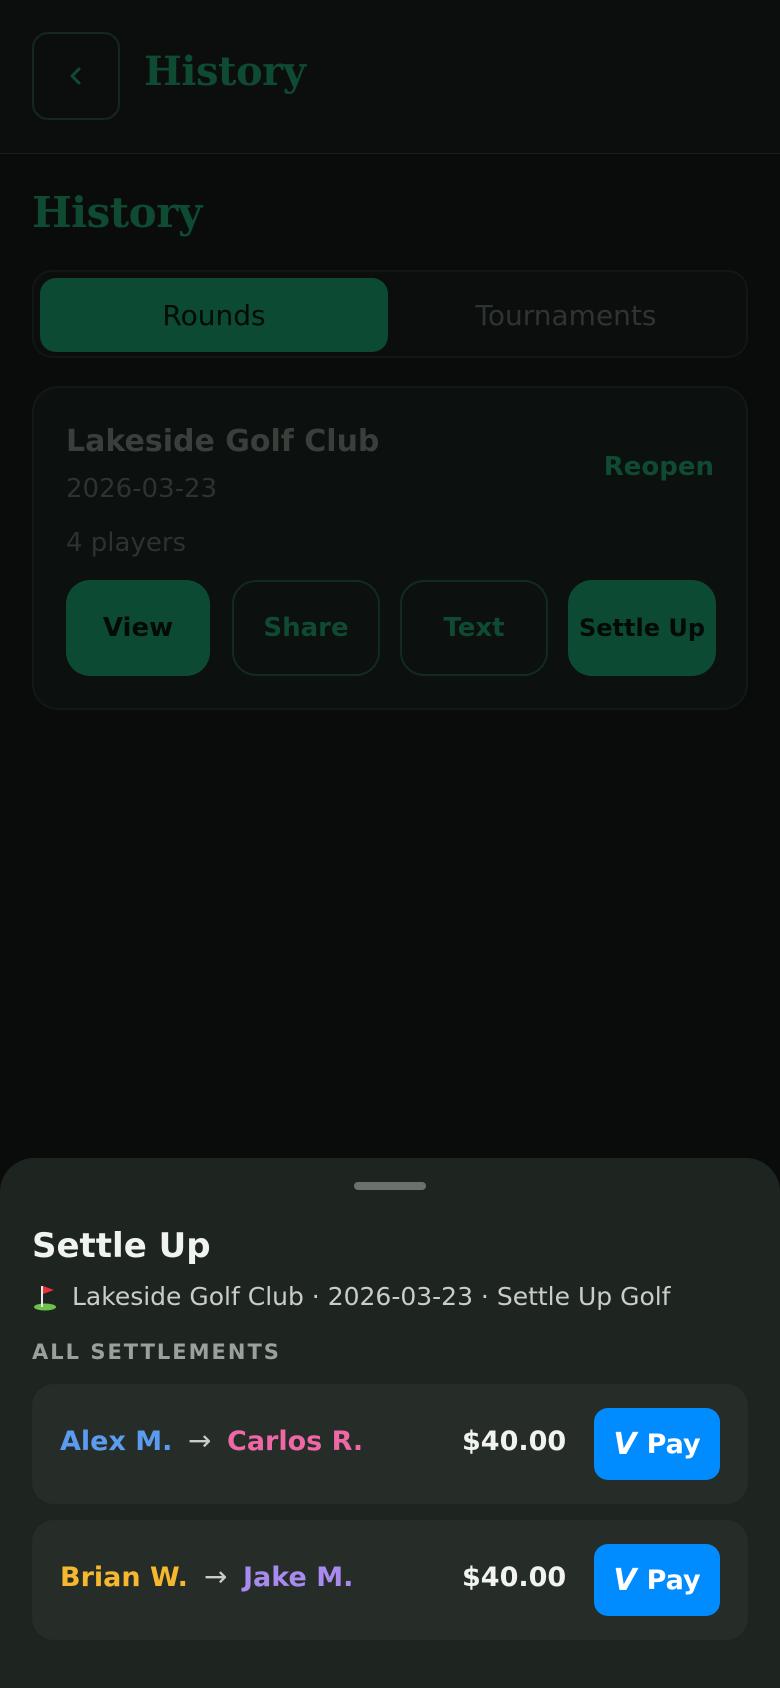 This screenshot has width=780, height=1688. Describe the element at coordinates (117, 212) in the screenshot. I see `page-title: History` at that location.